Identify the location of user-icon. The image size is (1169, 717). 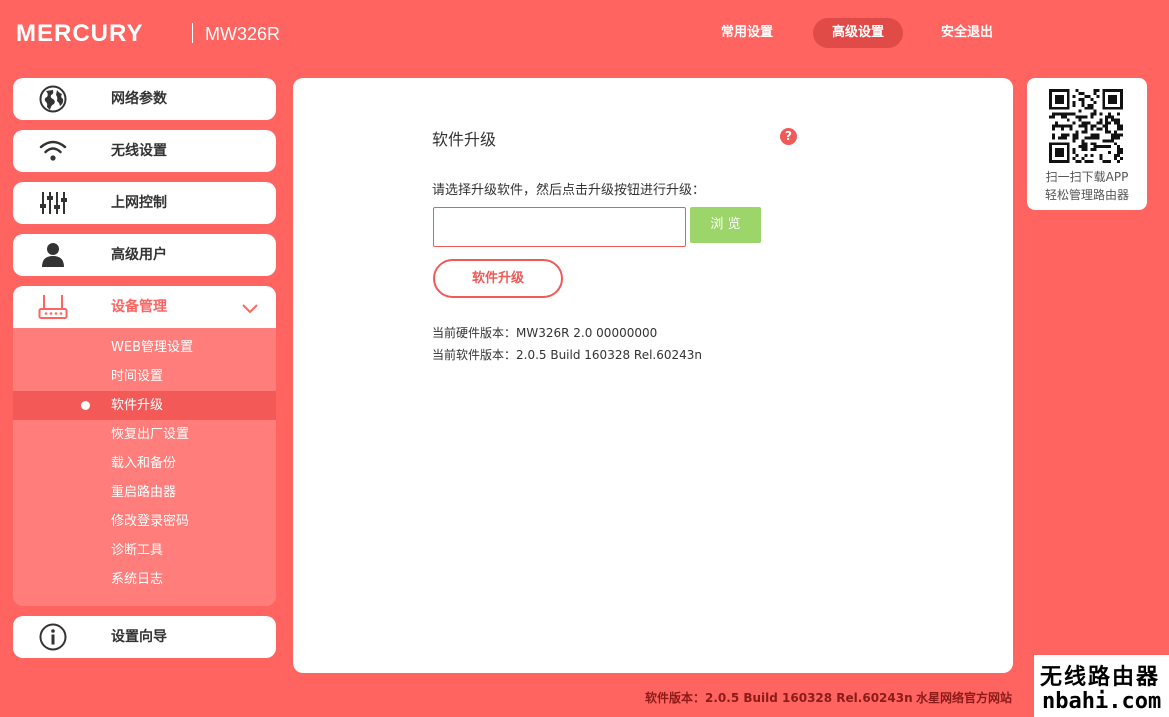
(53, 255).